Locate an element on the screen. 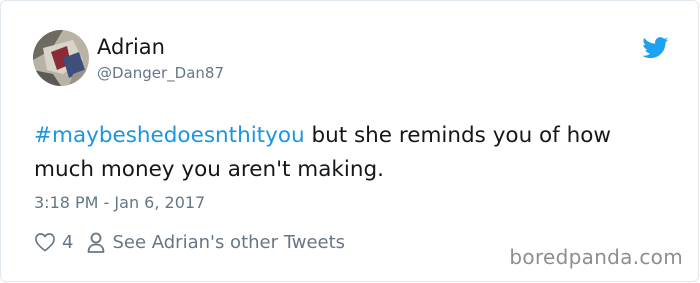 The image size is (700, 283). author-name: Adrian is located at coordinates (131, 47).